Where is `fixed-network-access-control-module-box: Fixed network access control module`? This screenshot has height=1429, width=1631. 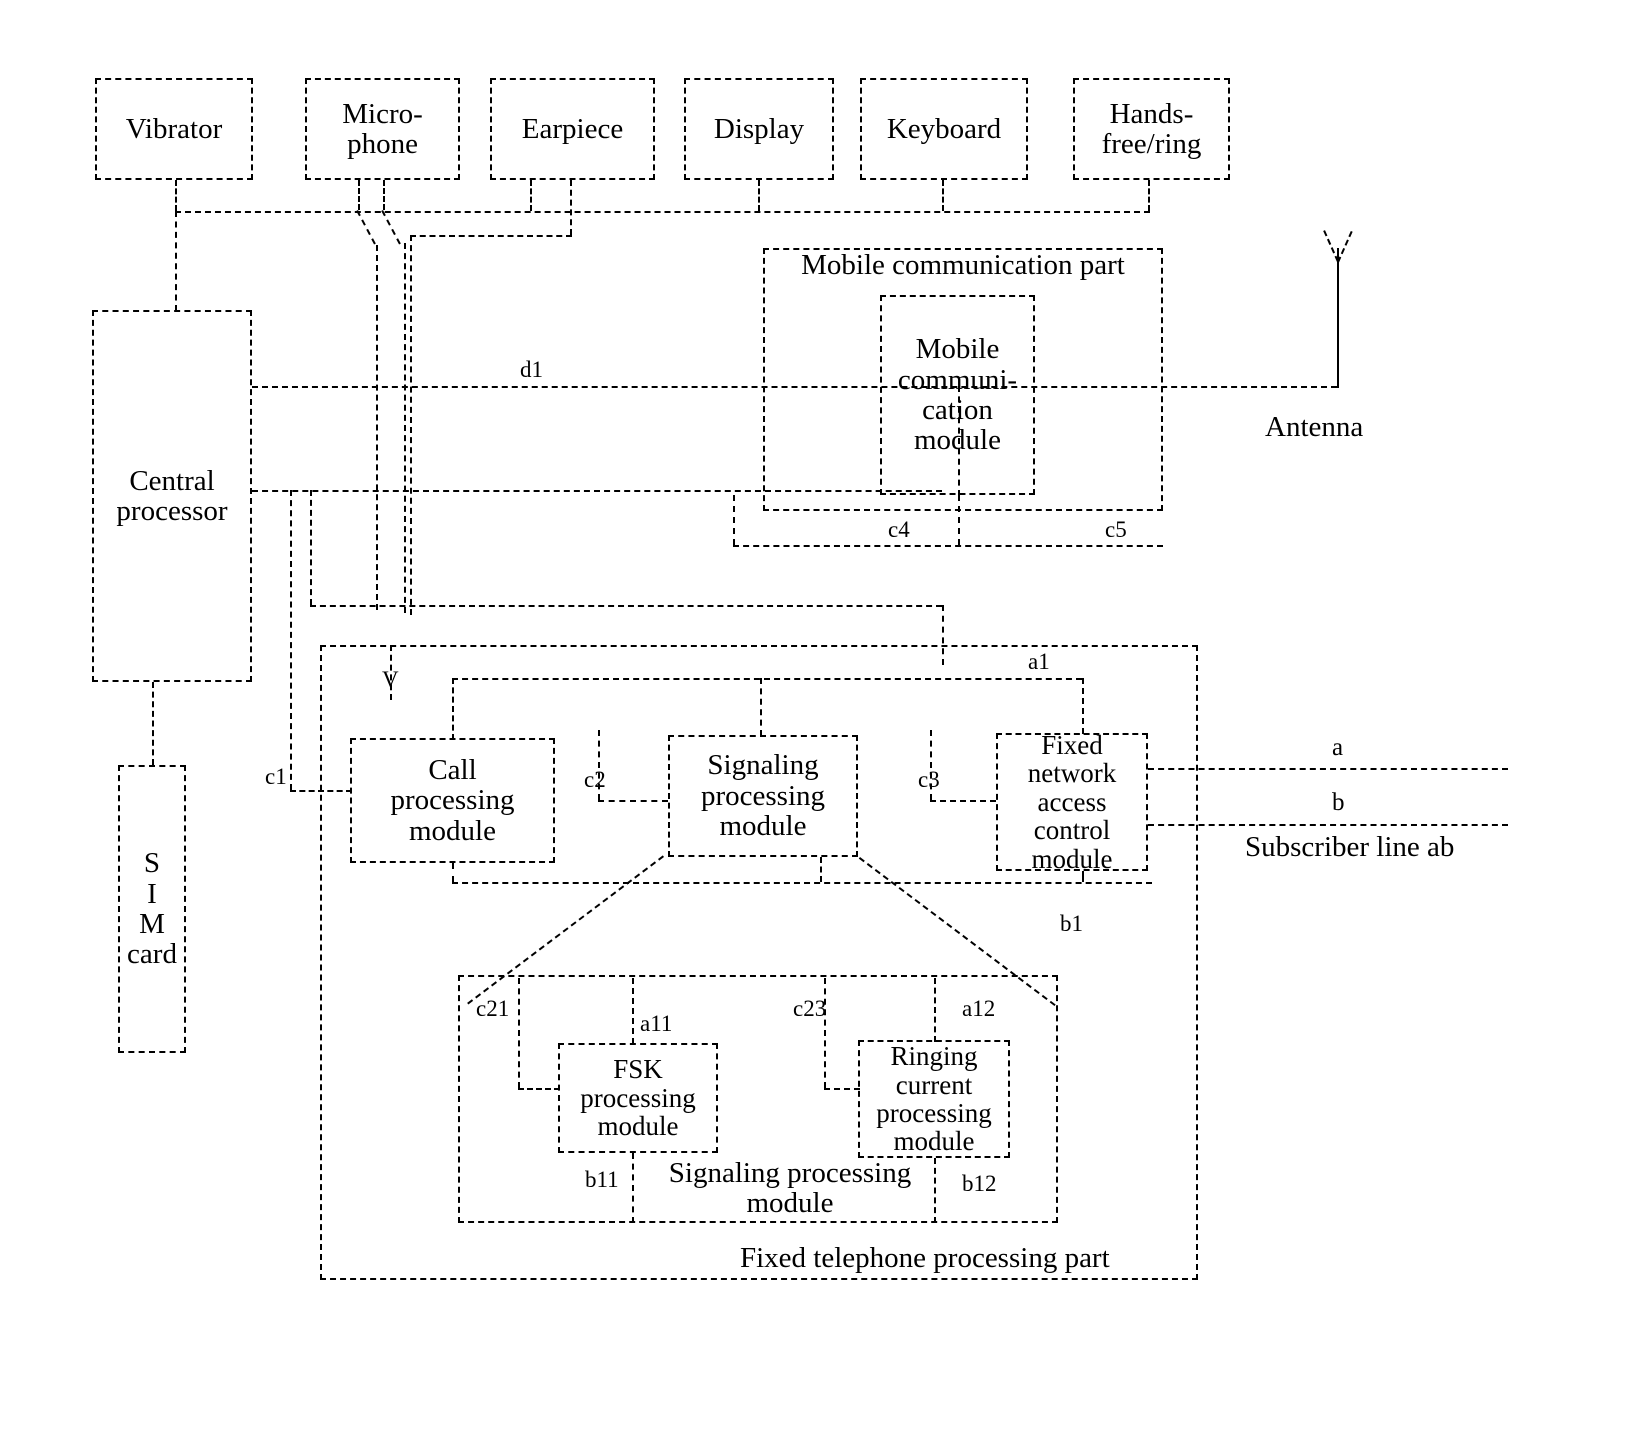 fixed-network-access-control-module-box: Fixed network access control module is located at coordinates (1072, 802).